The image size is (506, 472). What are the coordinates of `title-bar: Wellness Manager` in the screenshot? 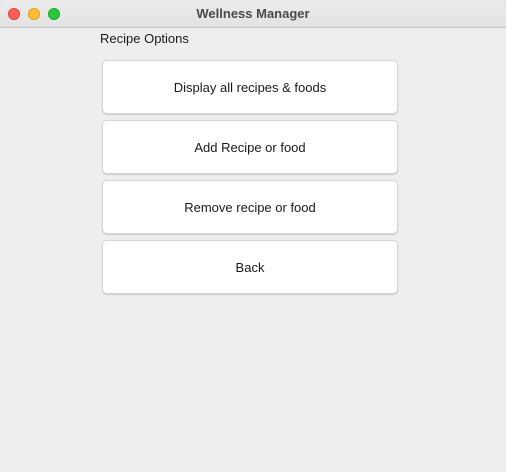 It's located at (253, 14).